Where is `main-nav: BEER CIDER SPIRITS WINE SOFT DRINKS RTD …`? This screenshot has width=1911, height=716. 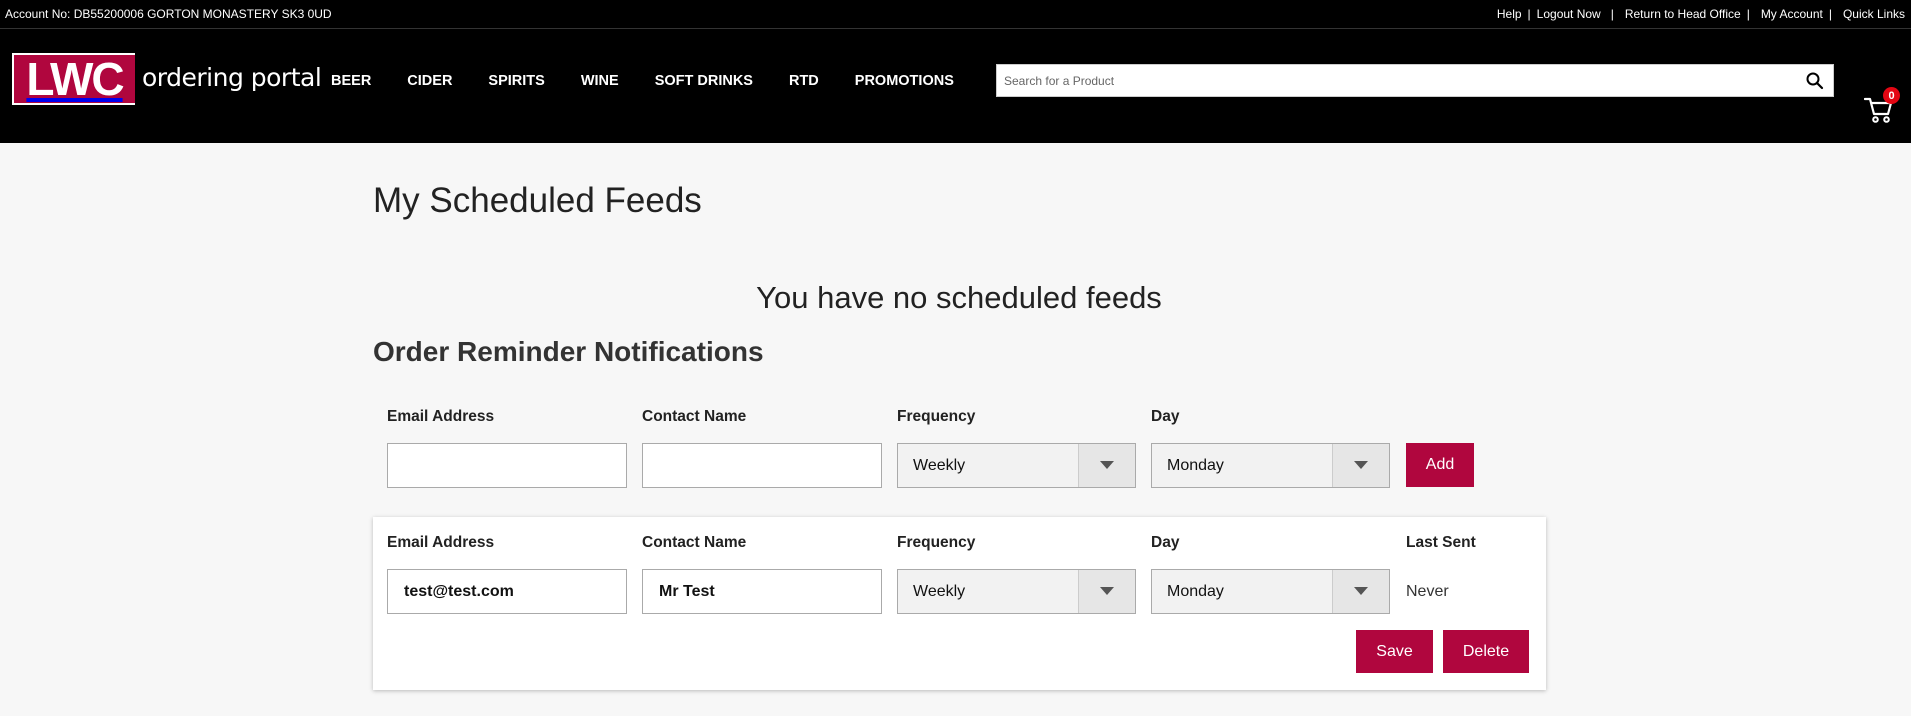 main-nav: BEER CIDER SPIRITS WINE SOFT DRINKS RTD … is located at coordinates (660, 81).